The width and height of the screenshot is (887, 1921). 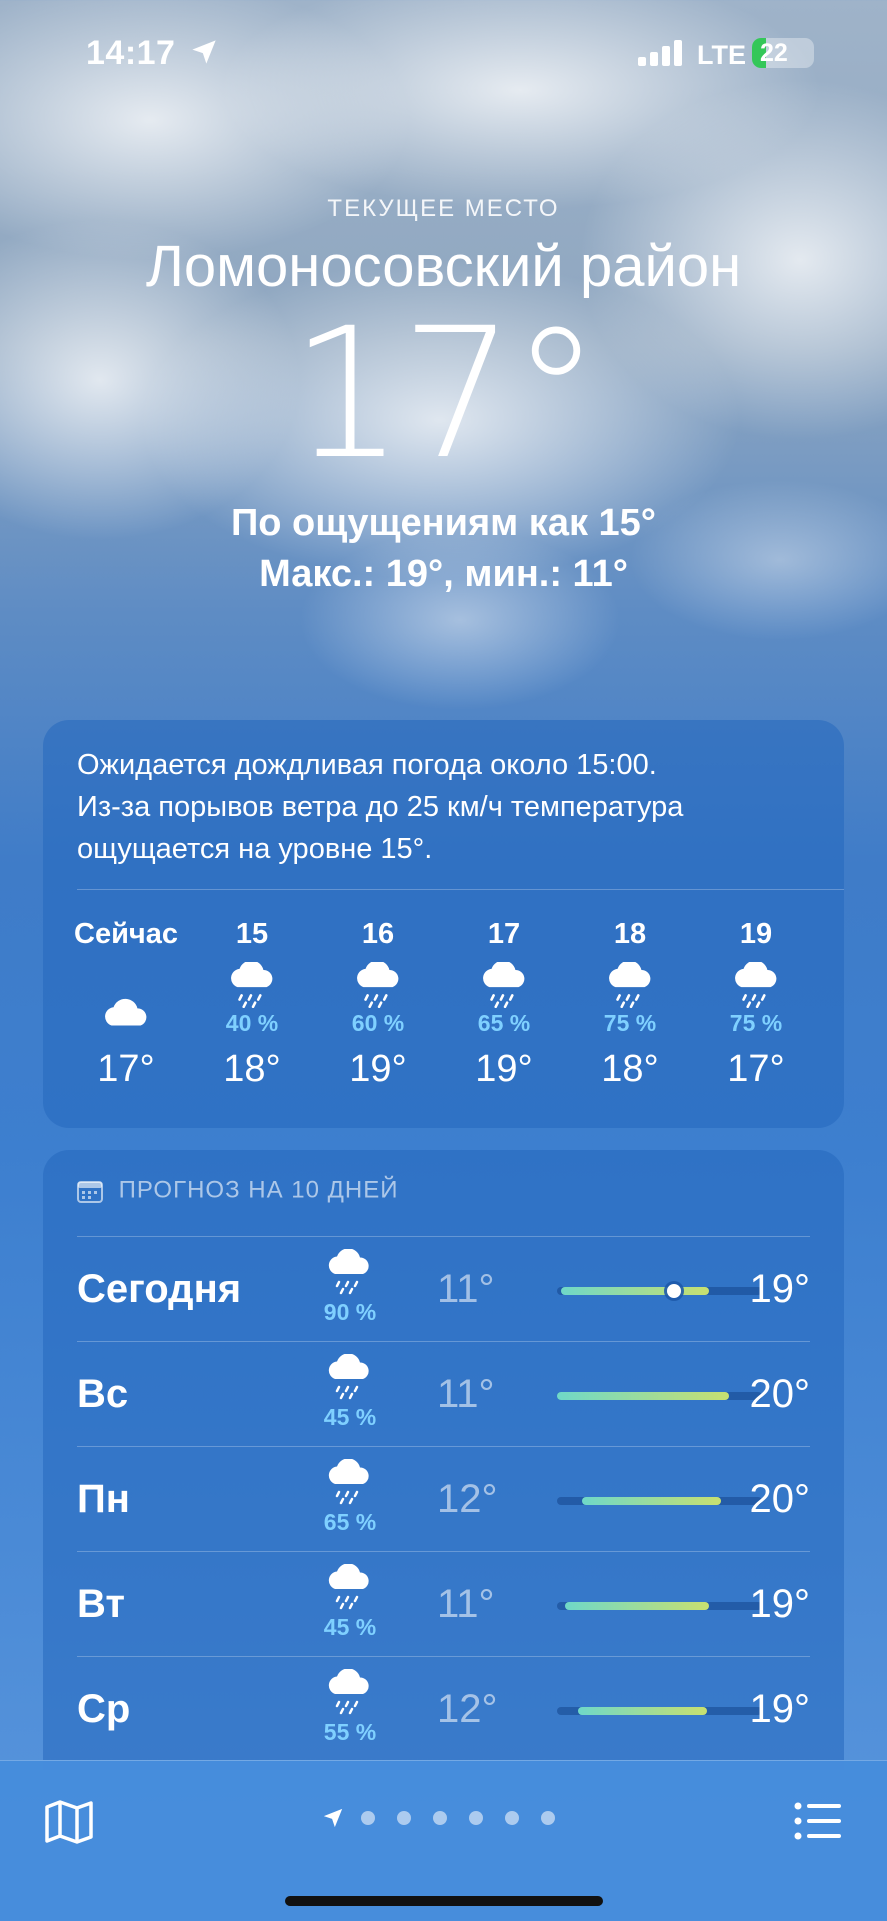 What do you see at coordinates (367, 765) in the screenshot?
I see `summary-line: Ожидается дождливая погода около 15:00.` at bounding box center [367, 765].